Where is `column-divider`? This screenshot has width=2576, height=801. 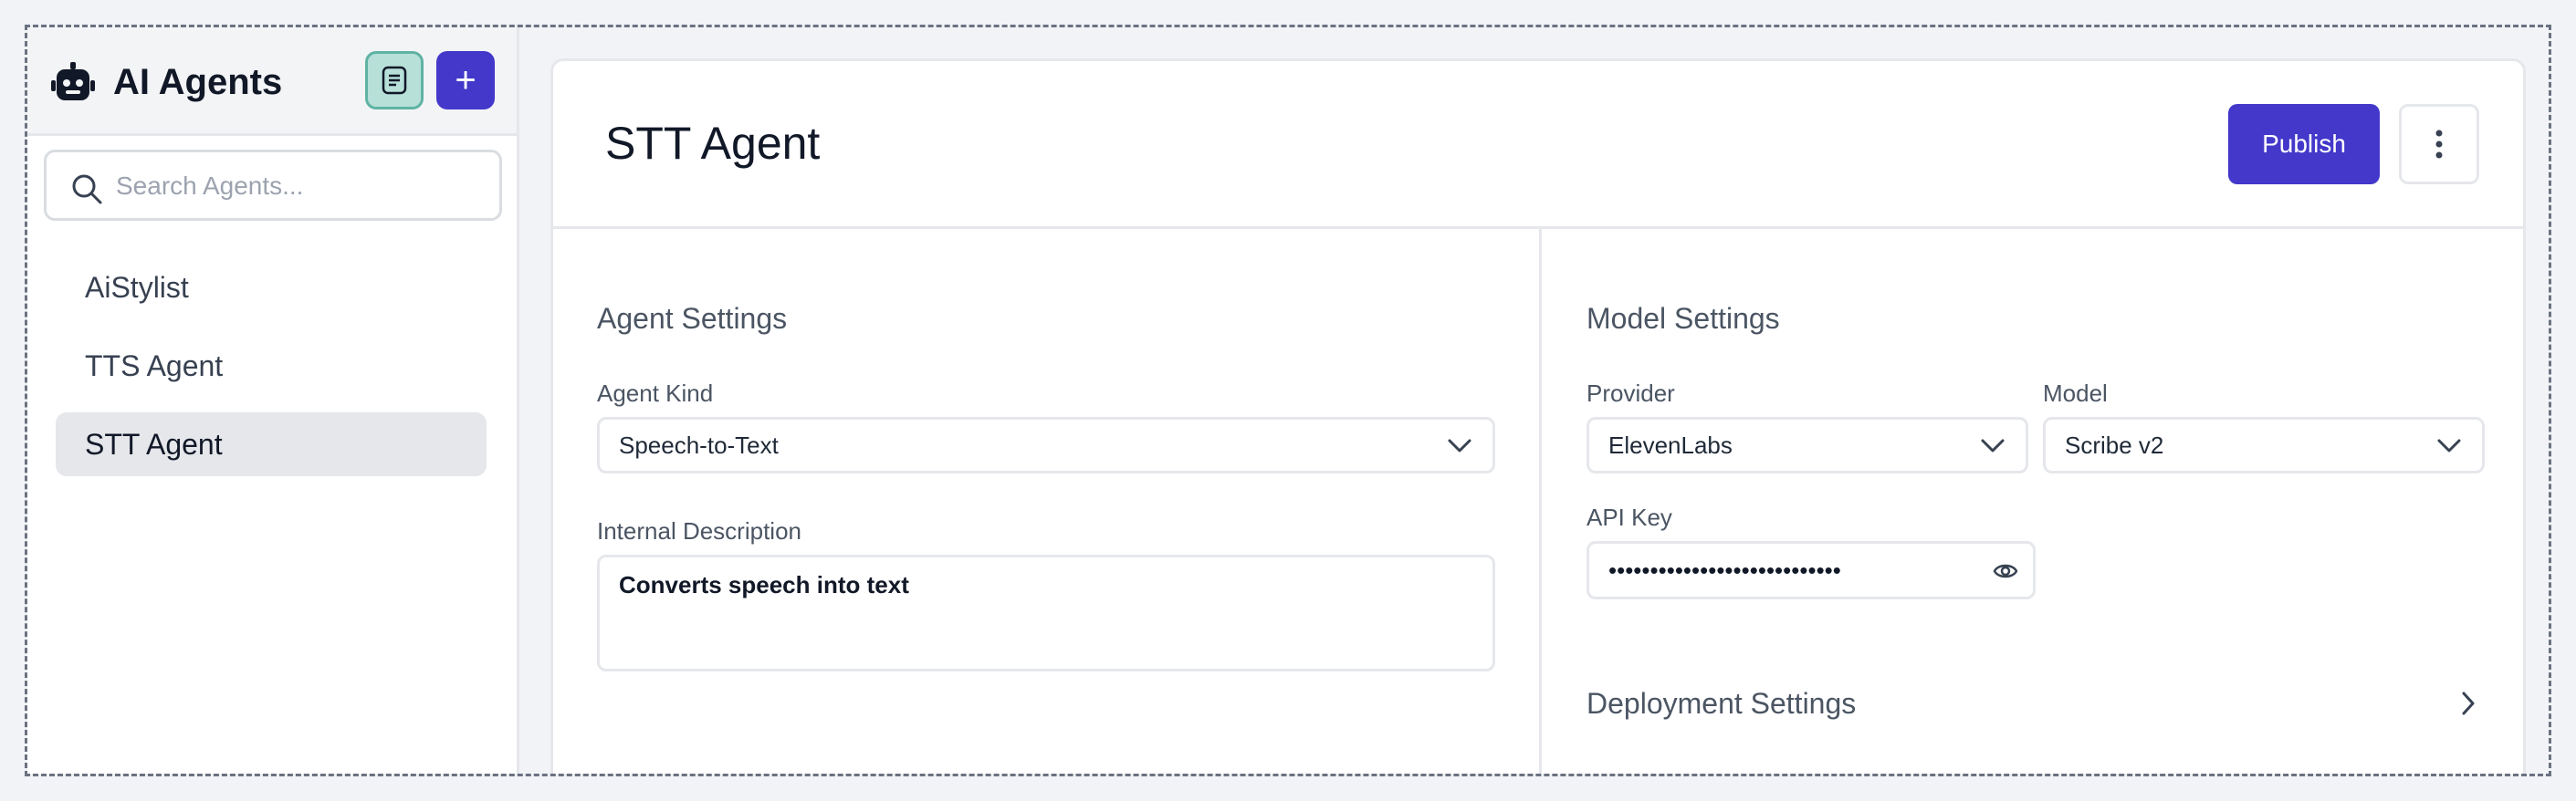 column-divider is located at coordinates (1540, 502).